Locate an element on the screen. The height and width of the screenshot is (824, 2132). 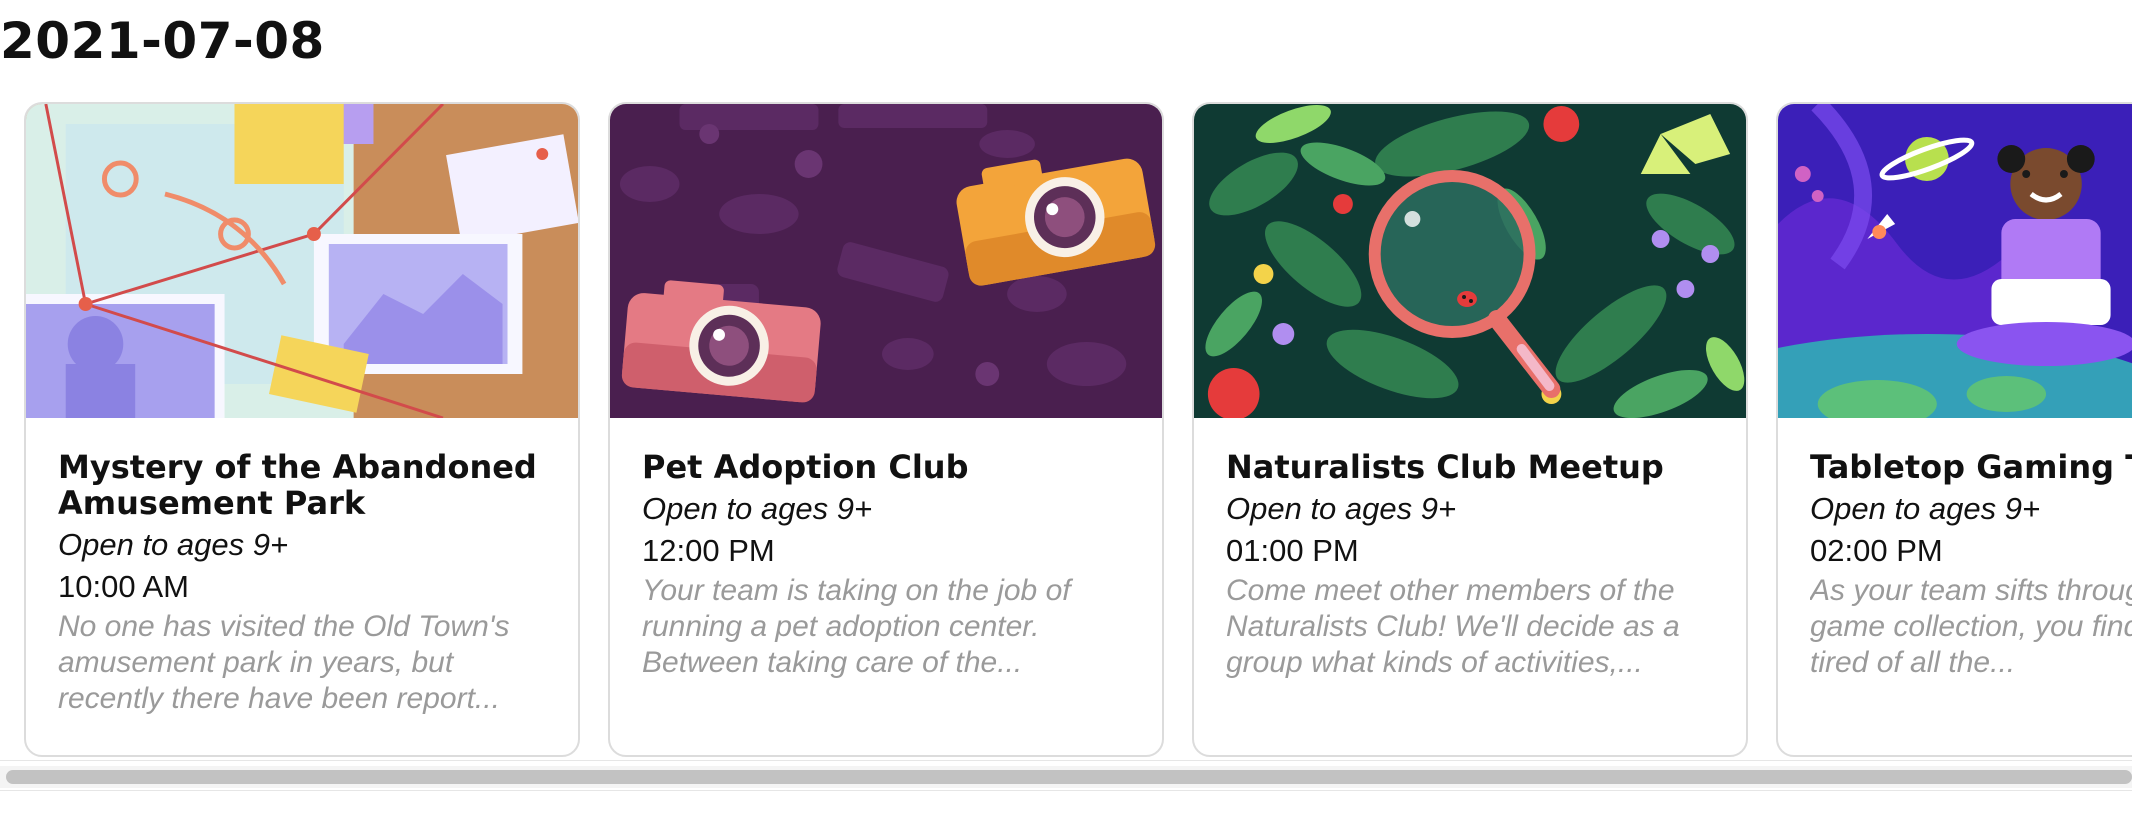
horizontal-scrollbar is located at coordinates (1066, 777).